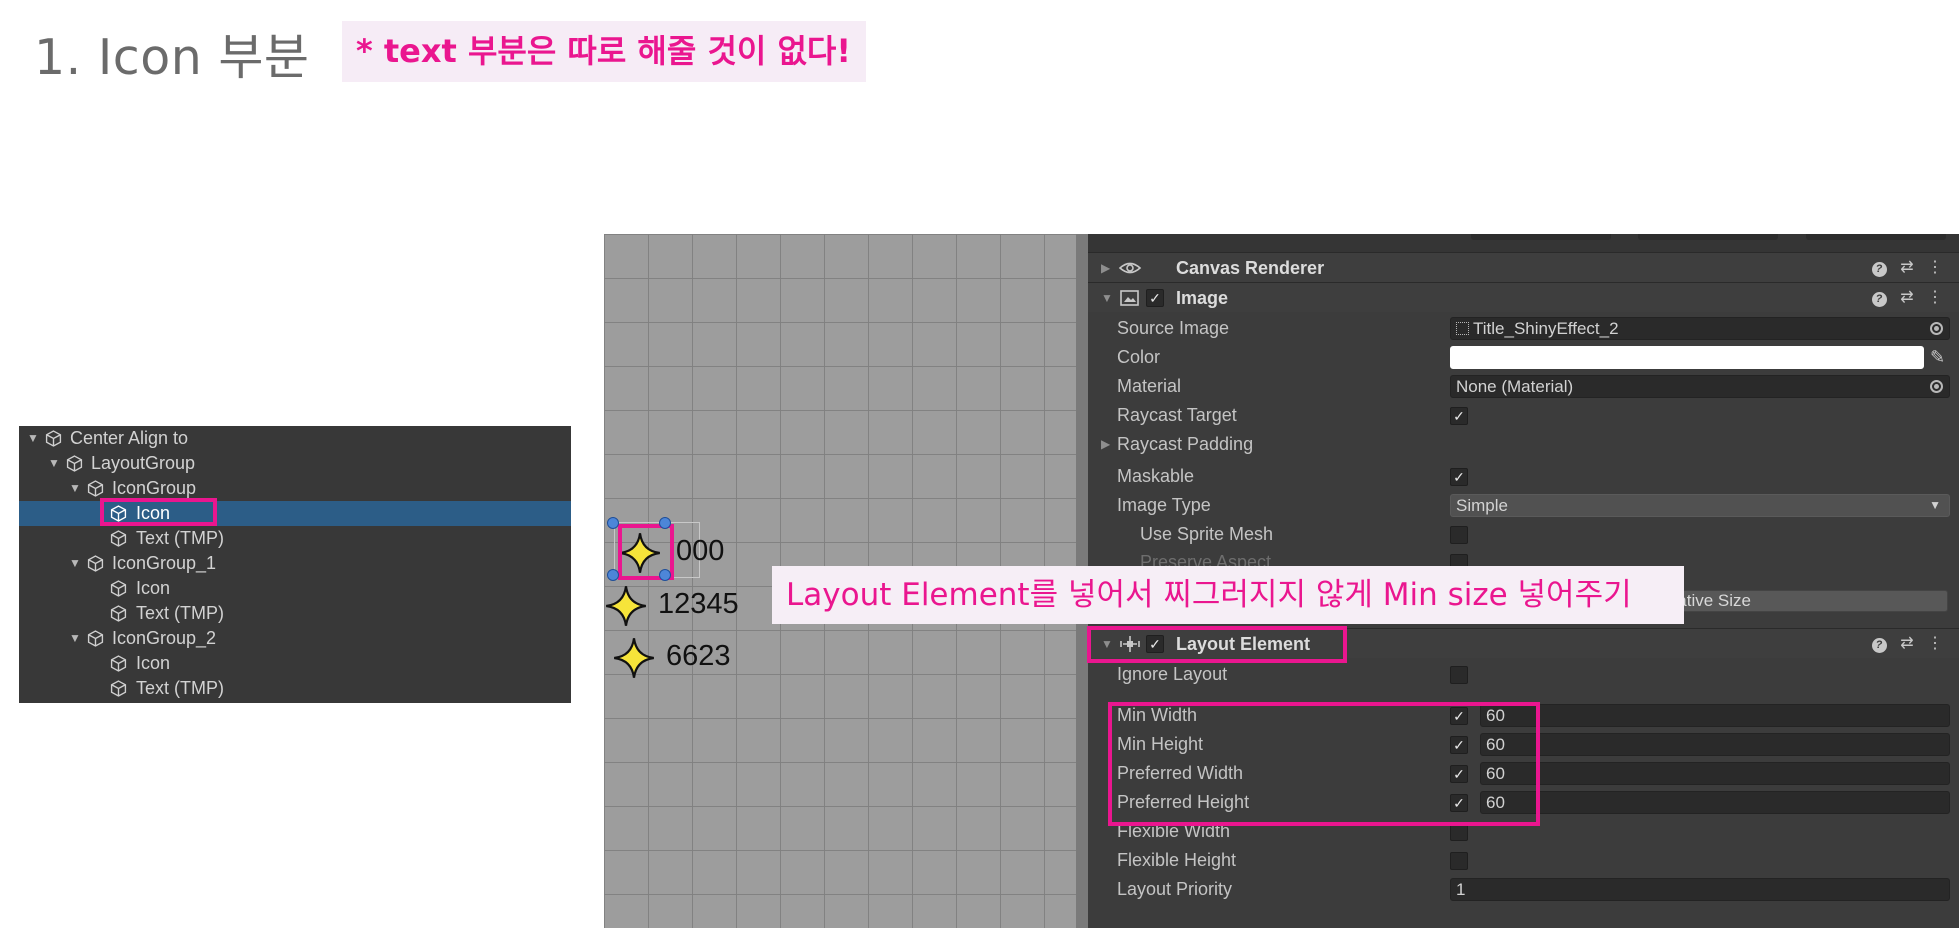 The height and width of the screenshot is (928, 1959). What do you see at coordinates (1156, 476) in the screenshot?
I see `property-label: Maskable` at bounding box center [1156, 476].